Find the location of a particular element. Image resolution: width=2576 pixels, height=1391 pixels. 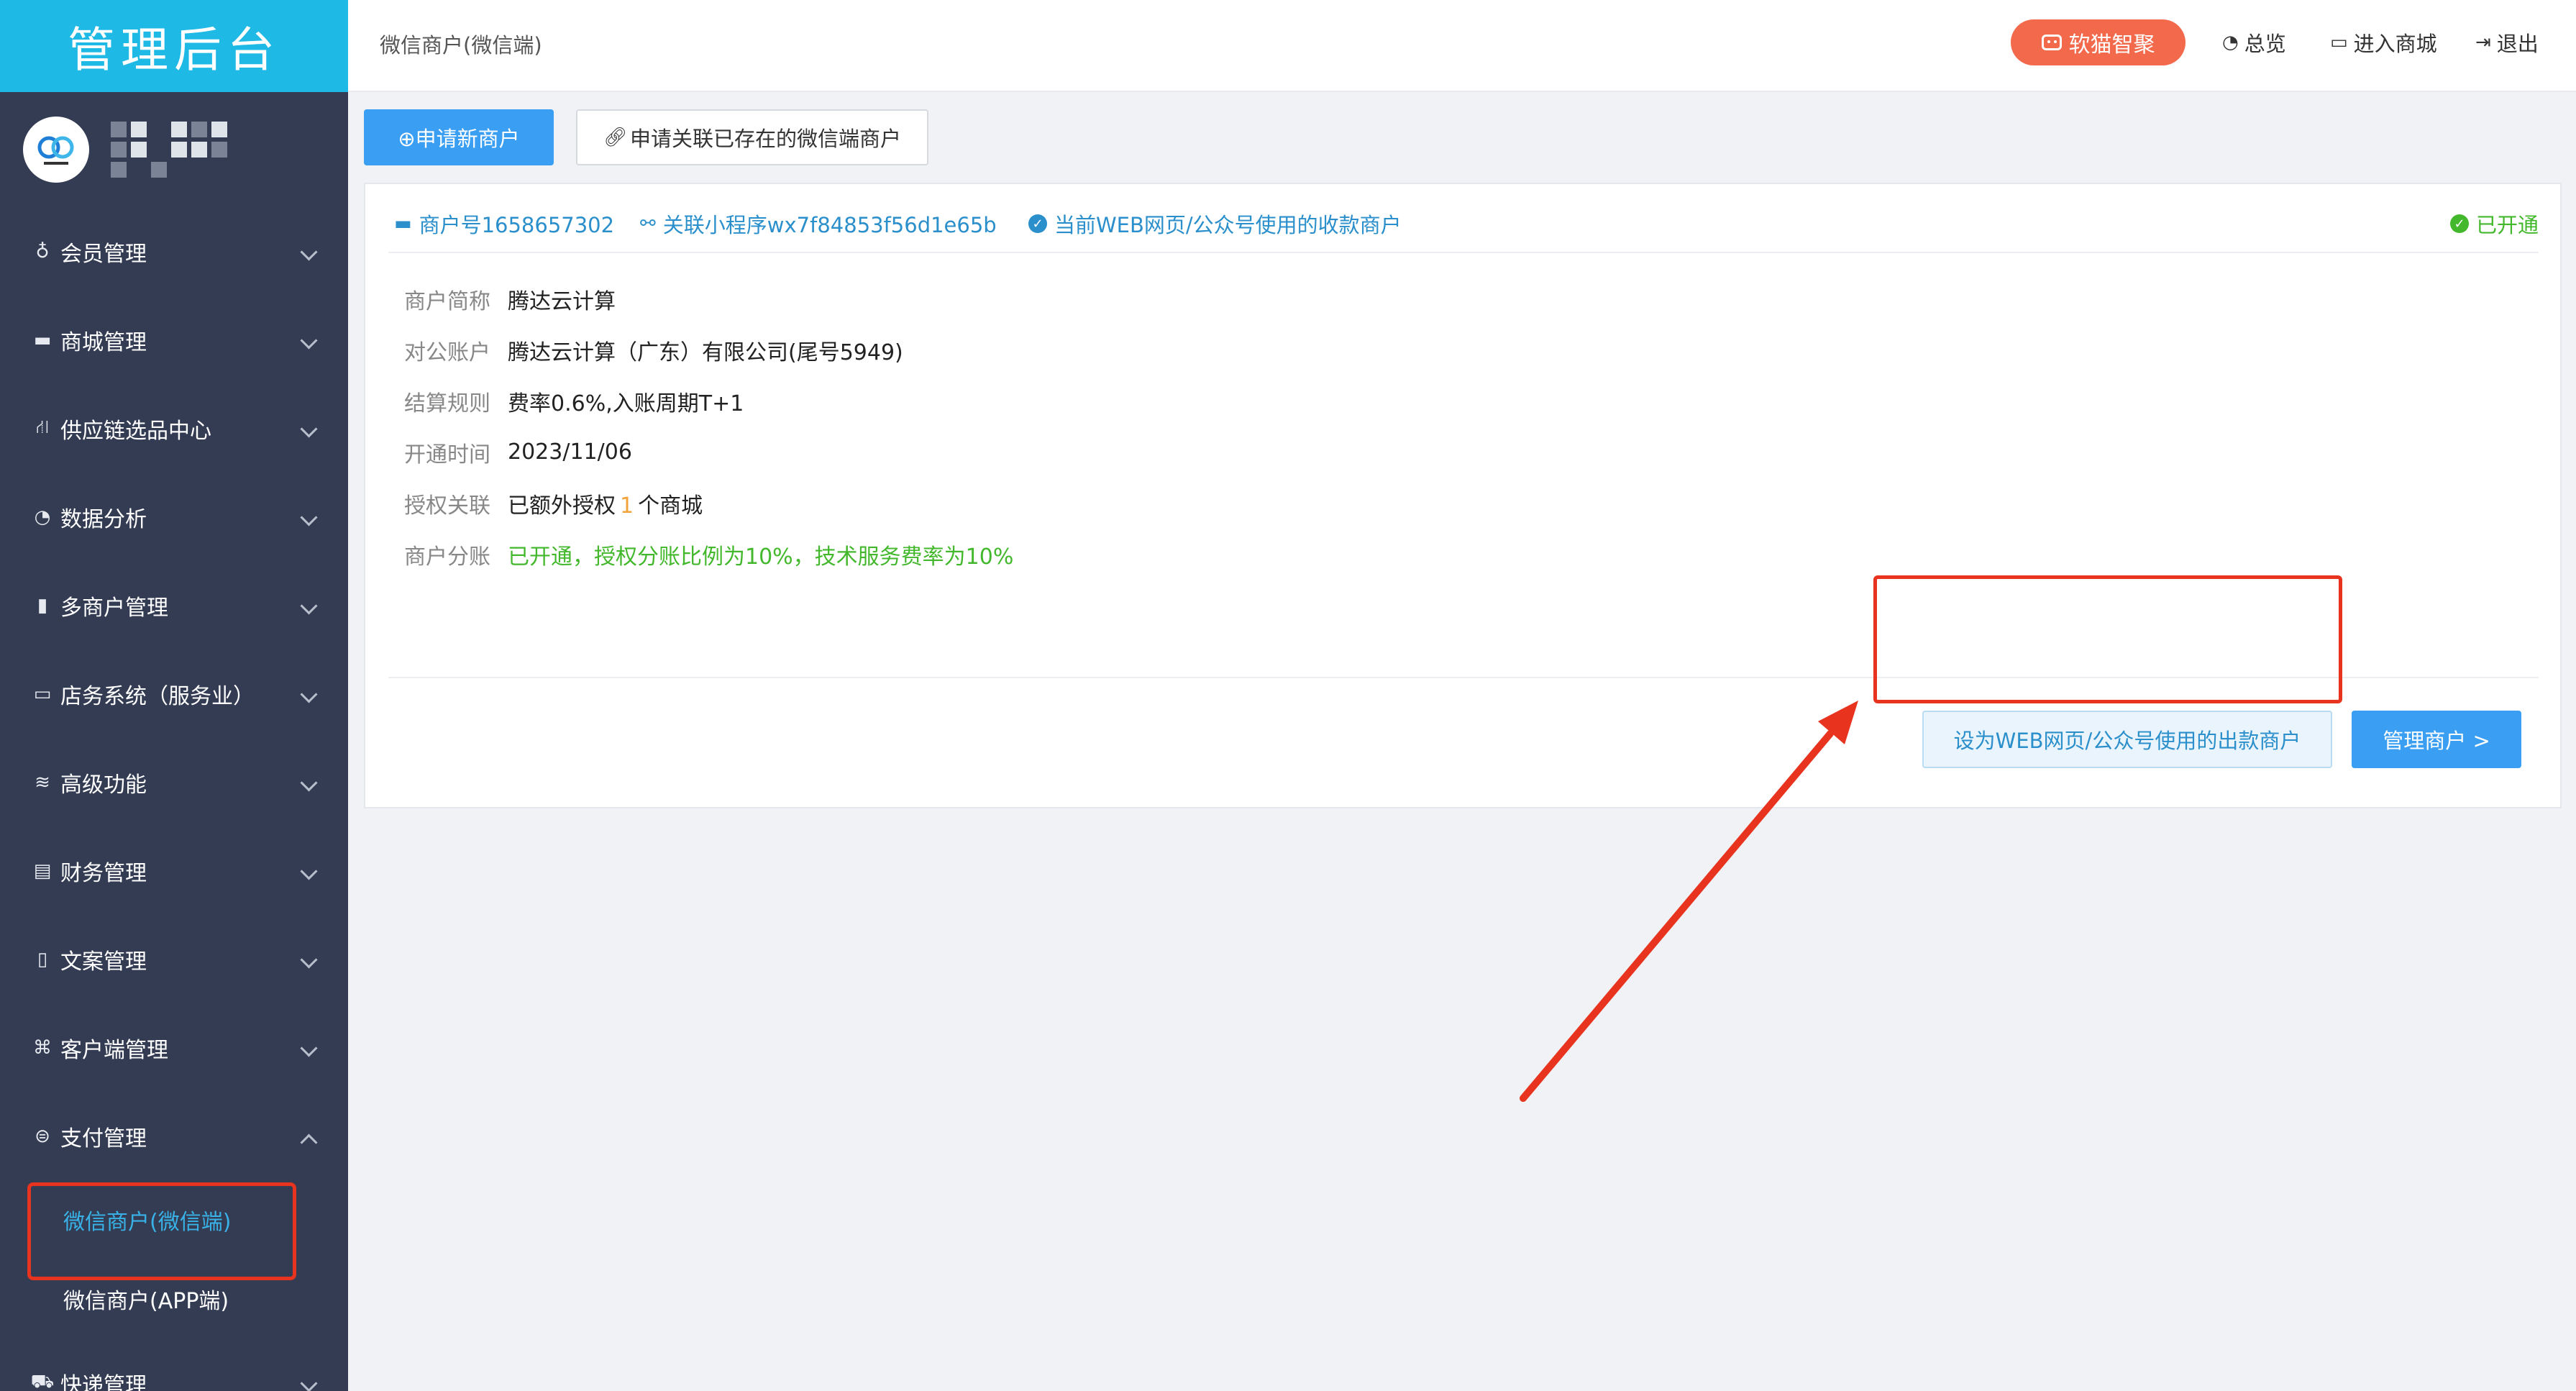

link-existing-merchant-button: 🔗︎ 申请关联已存在的微信端商户 is located at coordinates (752, 137).